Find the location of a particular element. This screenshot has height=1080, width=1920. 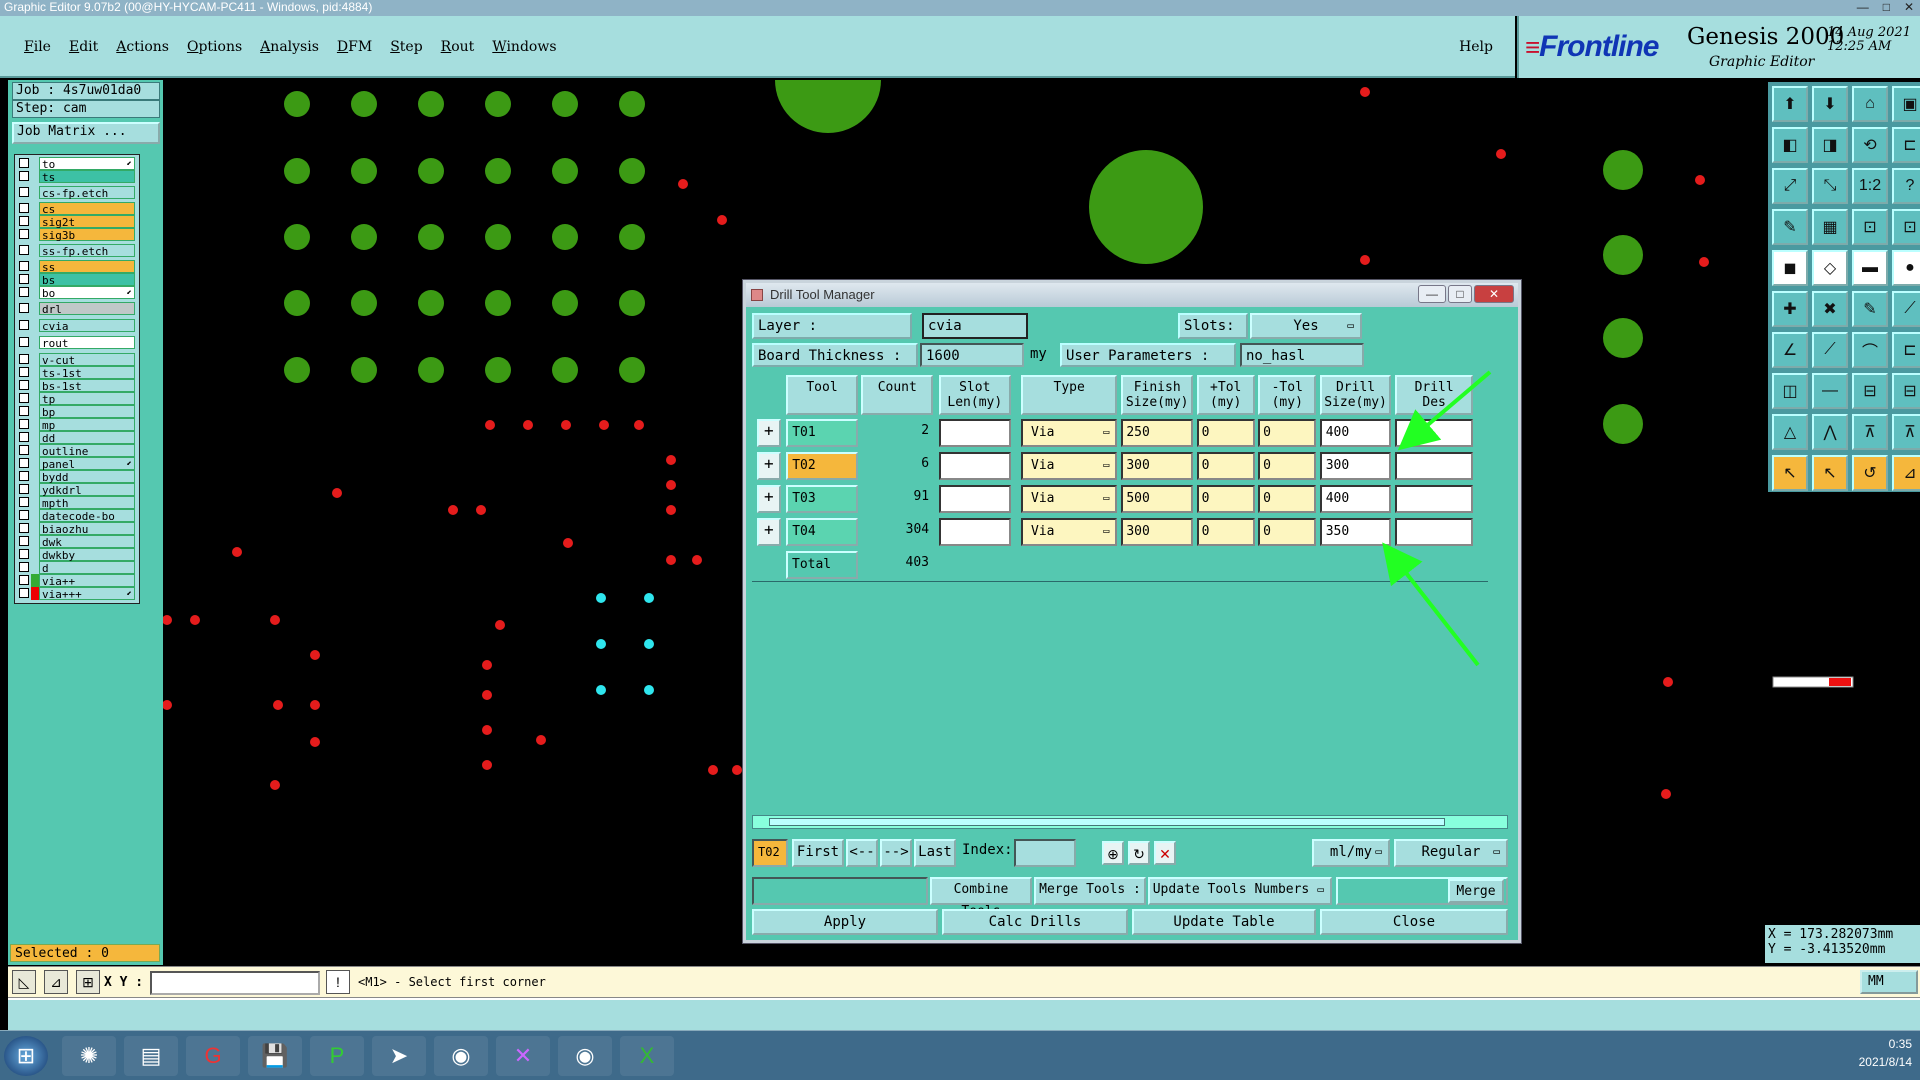

layer-row: bs is located at coordinates (78, 280).